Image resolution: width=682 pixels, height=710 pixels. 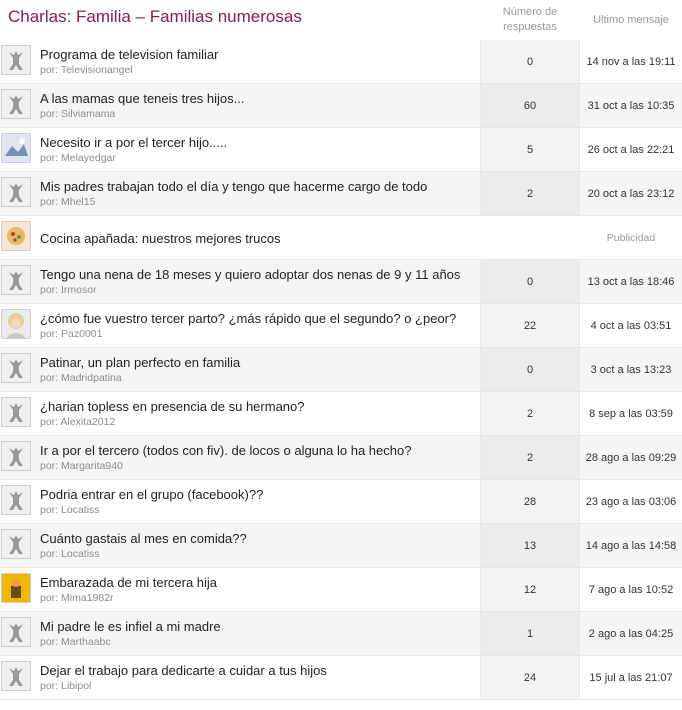 I want to click on last-message-date: 23 ago a las 03:06, so click(x=631, y=501).